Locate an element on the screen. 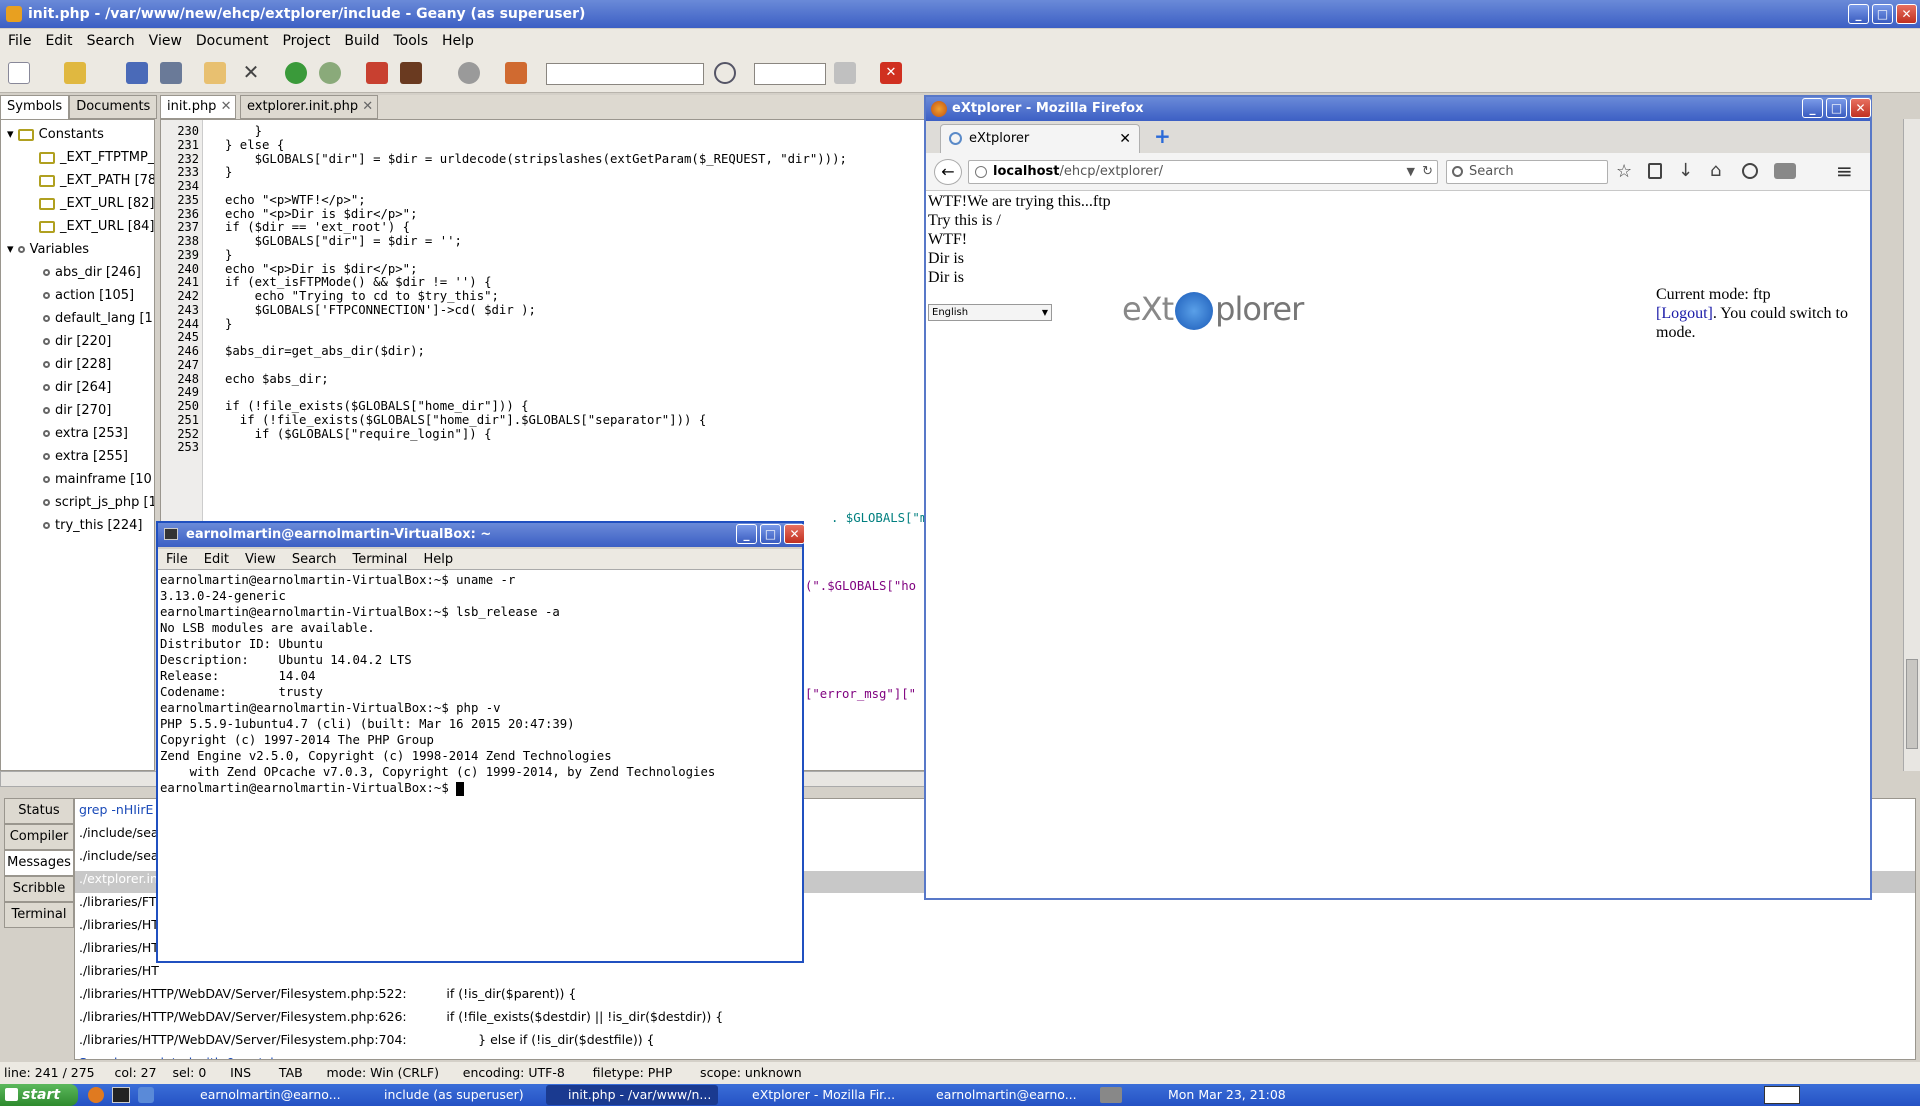  symbol-item: abs_dir [246] is located at coordinates (92, 272).